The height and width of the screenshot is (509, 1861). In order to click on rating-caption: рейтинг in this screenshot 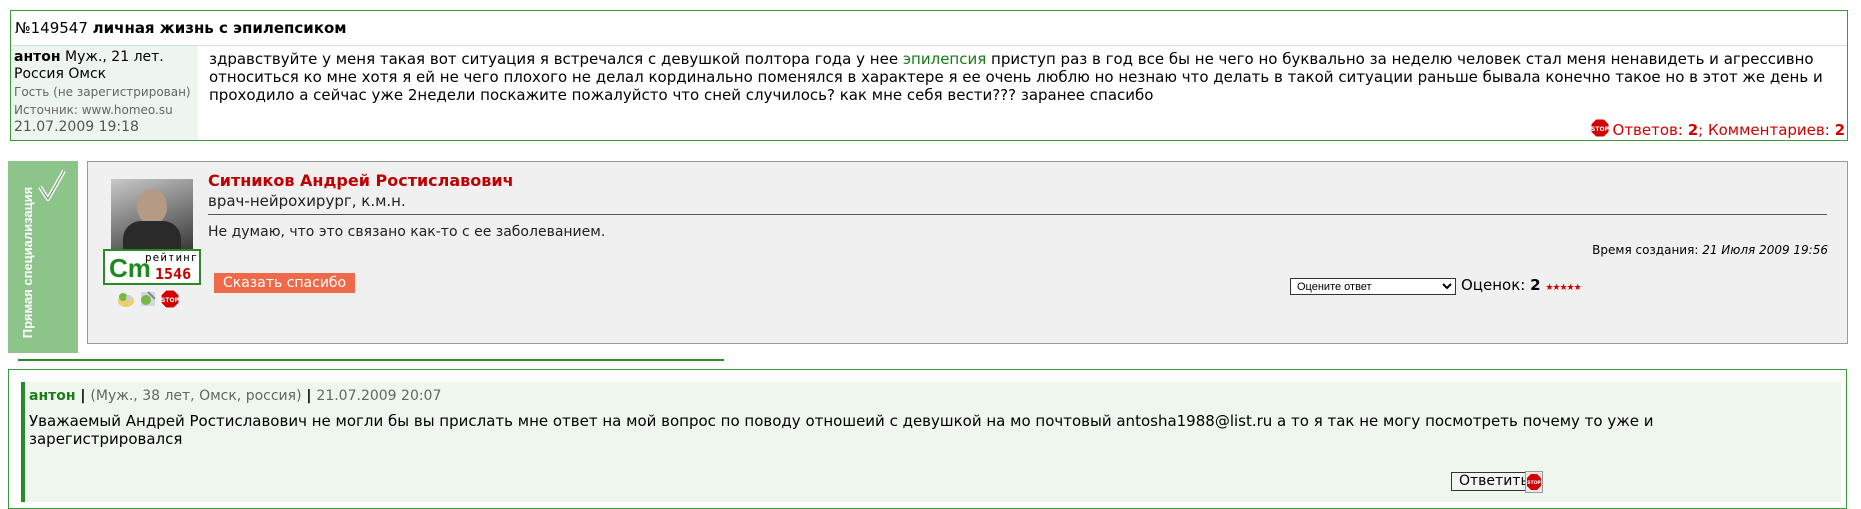, I will do `click(172, 257)`.